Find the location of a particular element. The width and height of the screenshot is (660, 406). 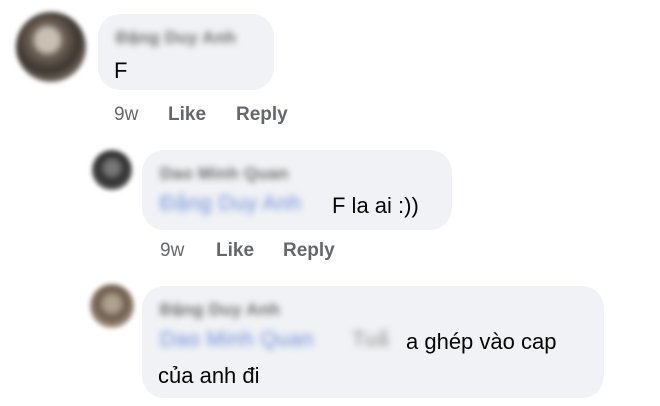

comment-bubble: Dao Minh Quan Đặng Duy Anh F la ai :)) is located at coordinates (297, 190).